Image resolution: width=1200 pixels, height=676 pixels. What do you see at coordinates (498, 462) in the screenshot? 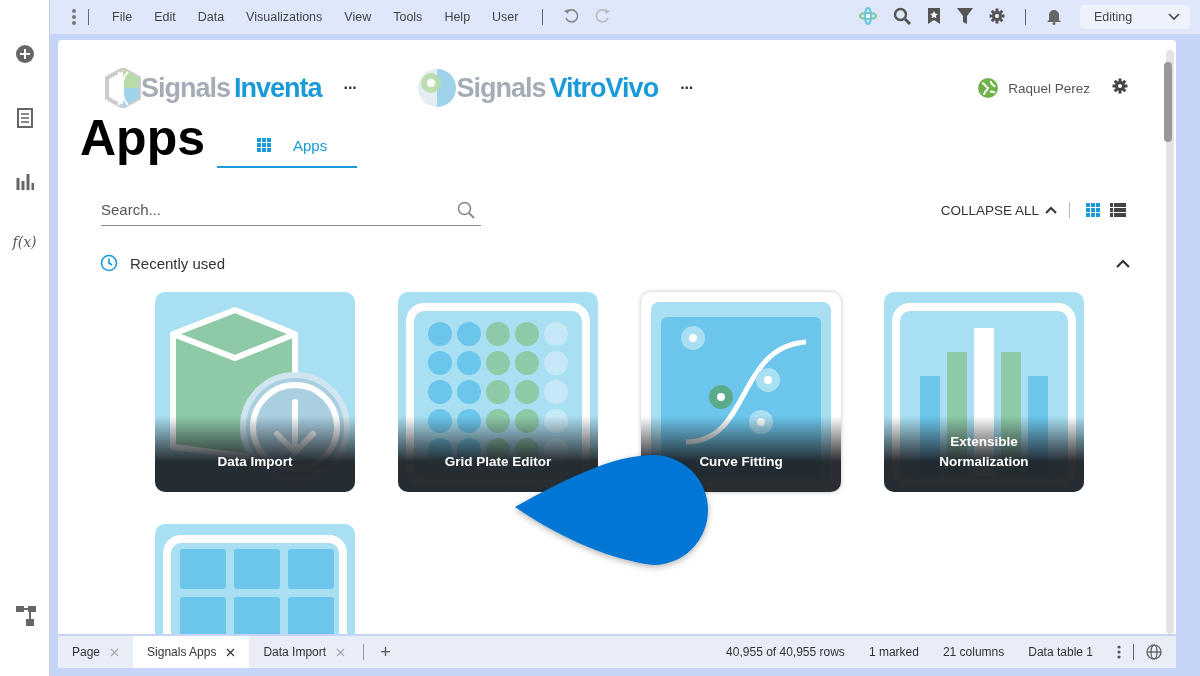
I see `tile-label: Grid Plate Editor` at bounding box center [498, 462].